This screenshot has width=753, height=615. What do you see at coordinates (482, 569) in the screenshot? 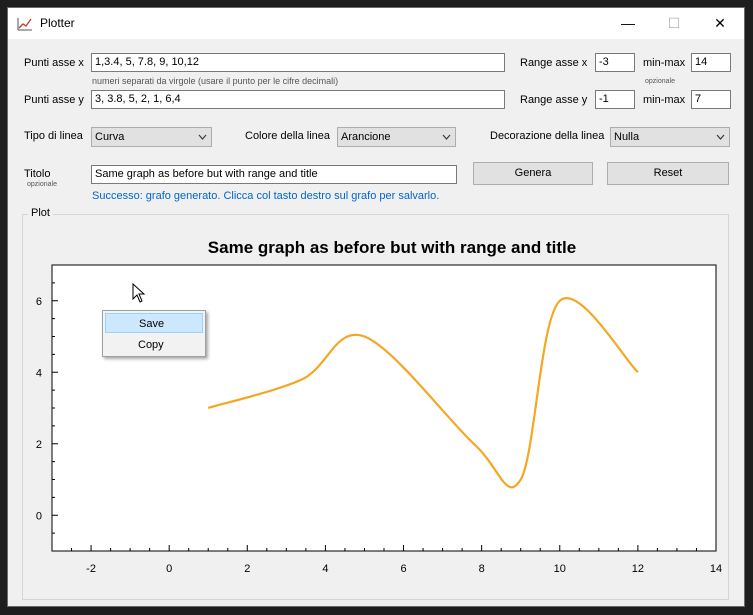
I see `x-tick-label: 8` at bounding box center [482, 569].